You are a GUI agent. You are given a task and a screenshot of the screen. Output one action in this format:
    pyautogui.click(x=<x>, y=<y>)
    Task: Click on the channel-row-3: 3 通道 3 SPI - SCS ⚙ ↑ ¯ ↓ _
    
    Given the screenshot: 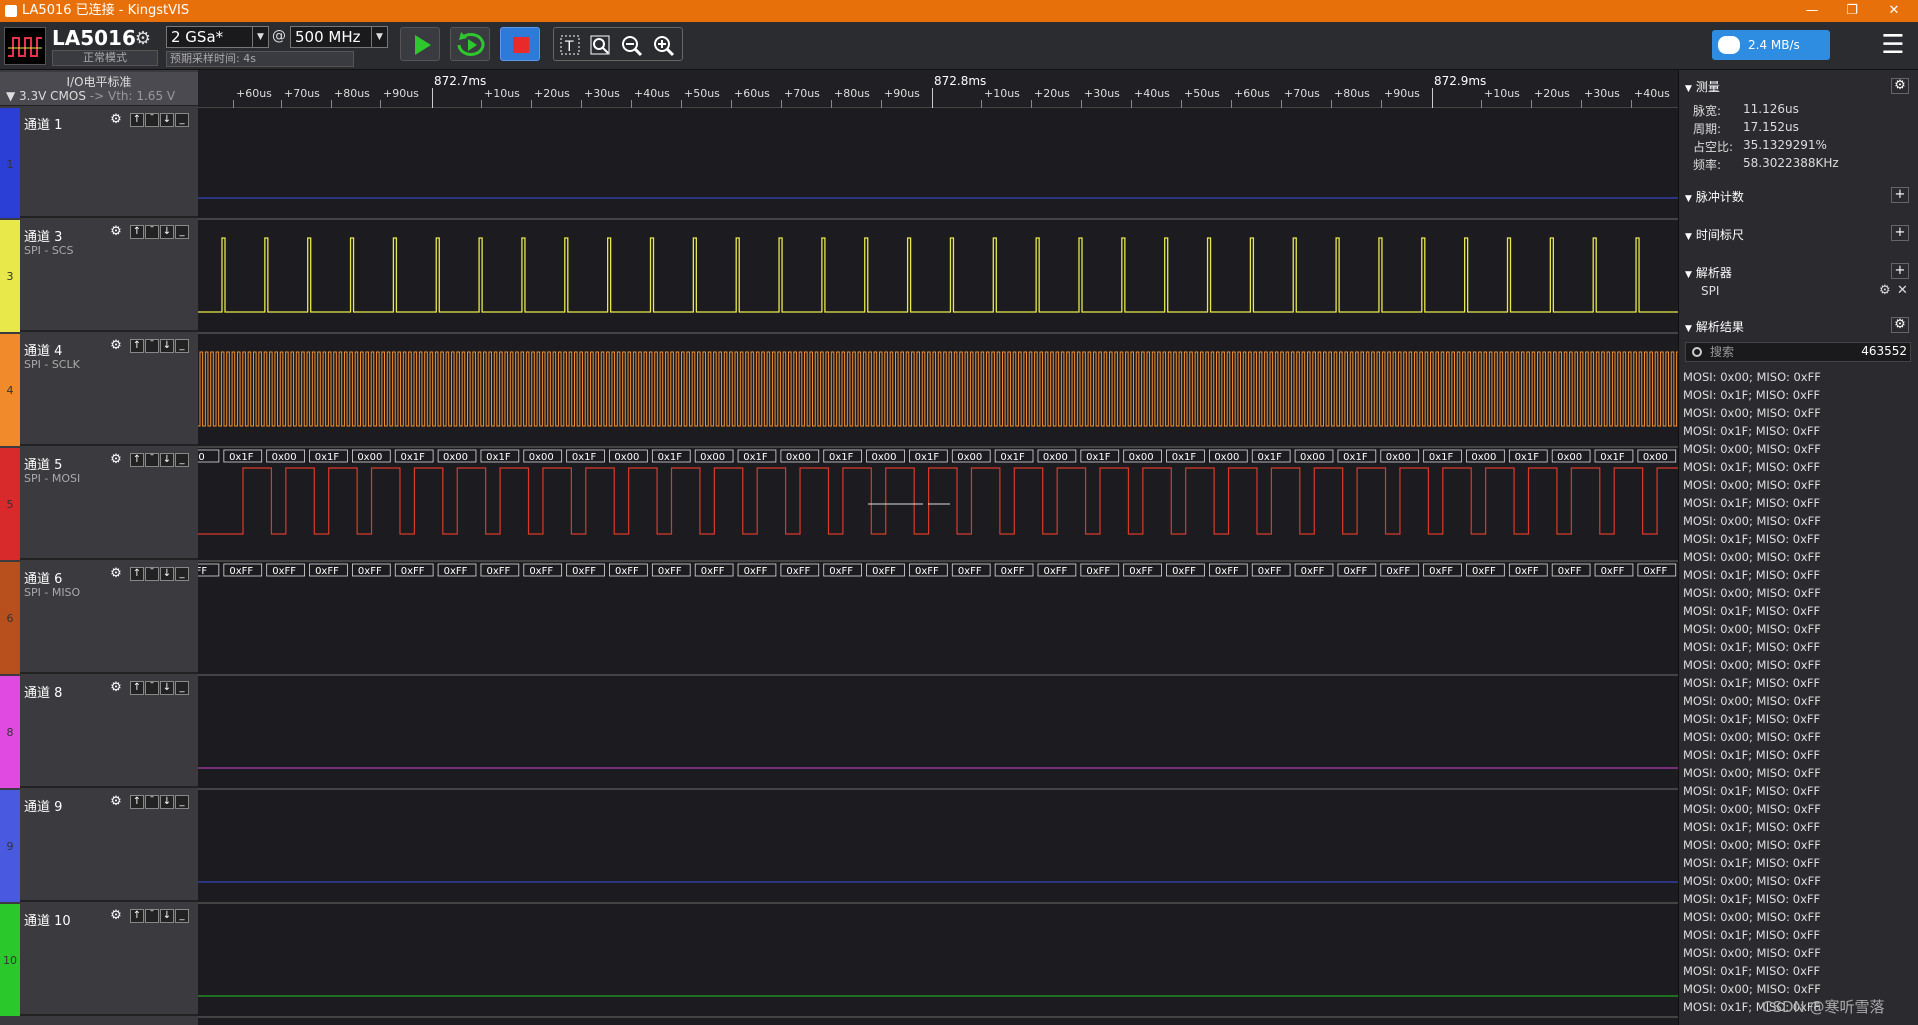 What is the action you would take?
    pyautogui.click(x=99, y=276)
    